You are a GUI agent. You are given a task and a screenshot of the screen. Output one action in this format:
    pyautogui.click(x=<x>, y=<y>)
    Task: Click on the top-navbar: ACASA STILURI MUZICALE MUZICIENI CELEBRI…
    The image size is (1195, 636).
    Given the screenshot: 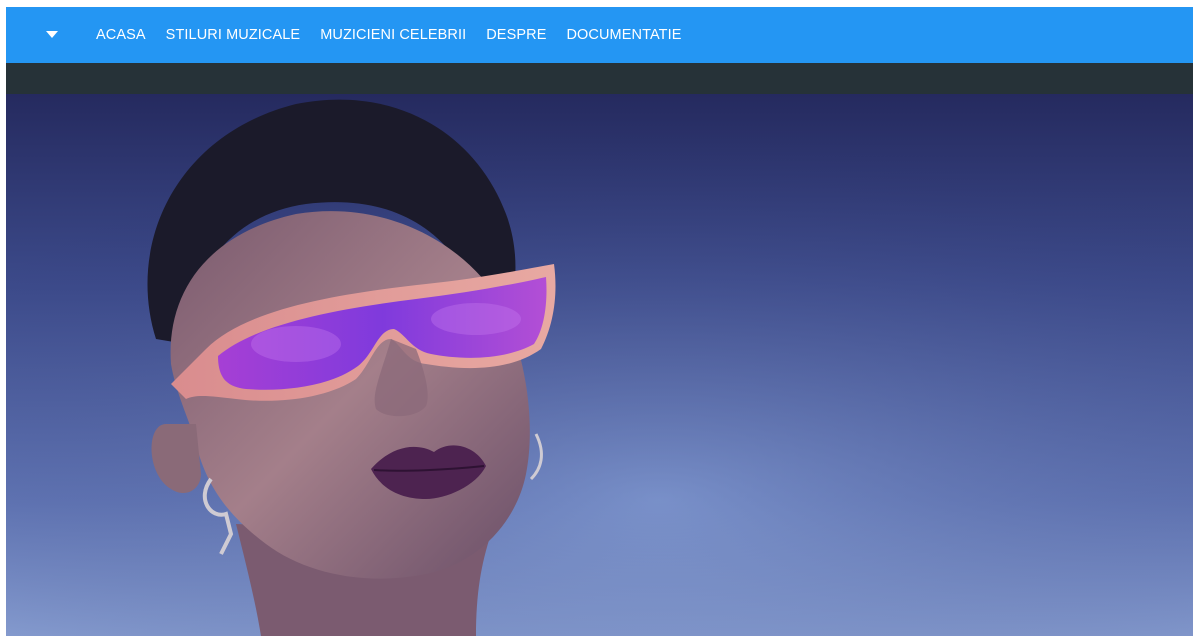 What is the action you would take?
    pyautogui.click(x=599, y=35)
    